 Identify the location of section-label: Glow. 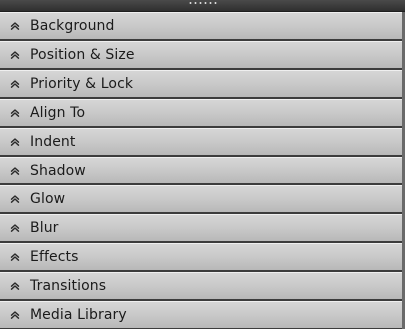
(48, 199).